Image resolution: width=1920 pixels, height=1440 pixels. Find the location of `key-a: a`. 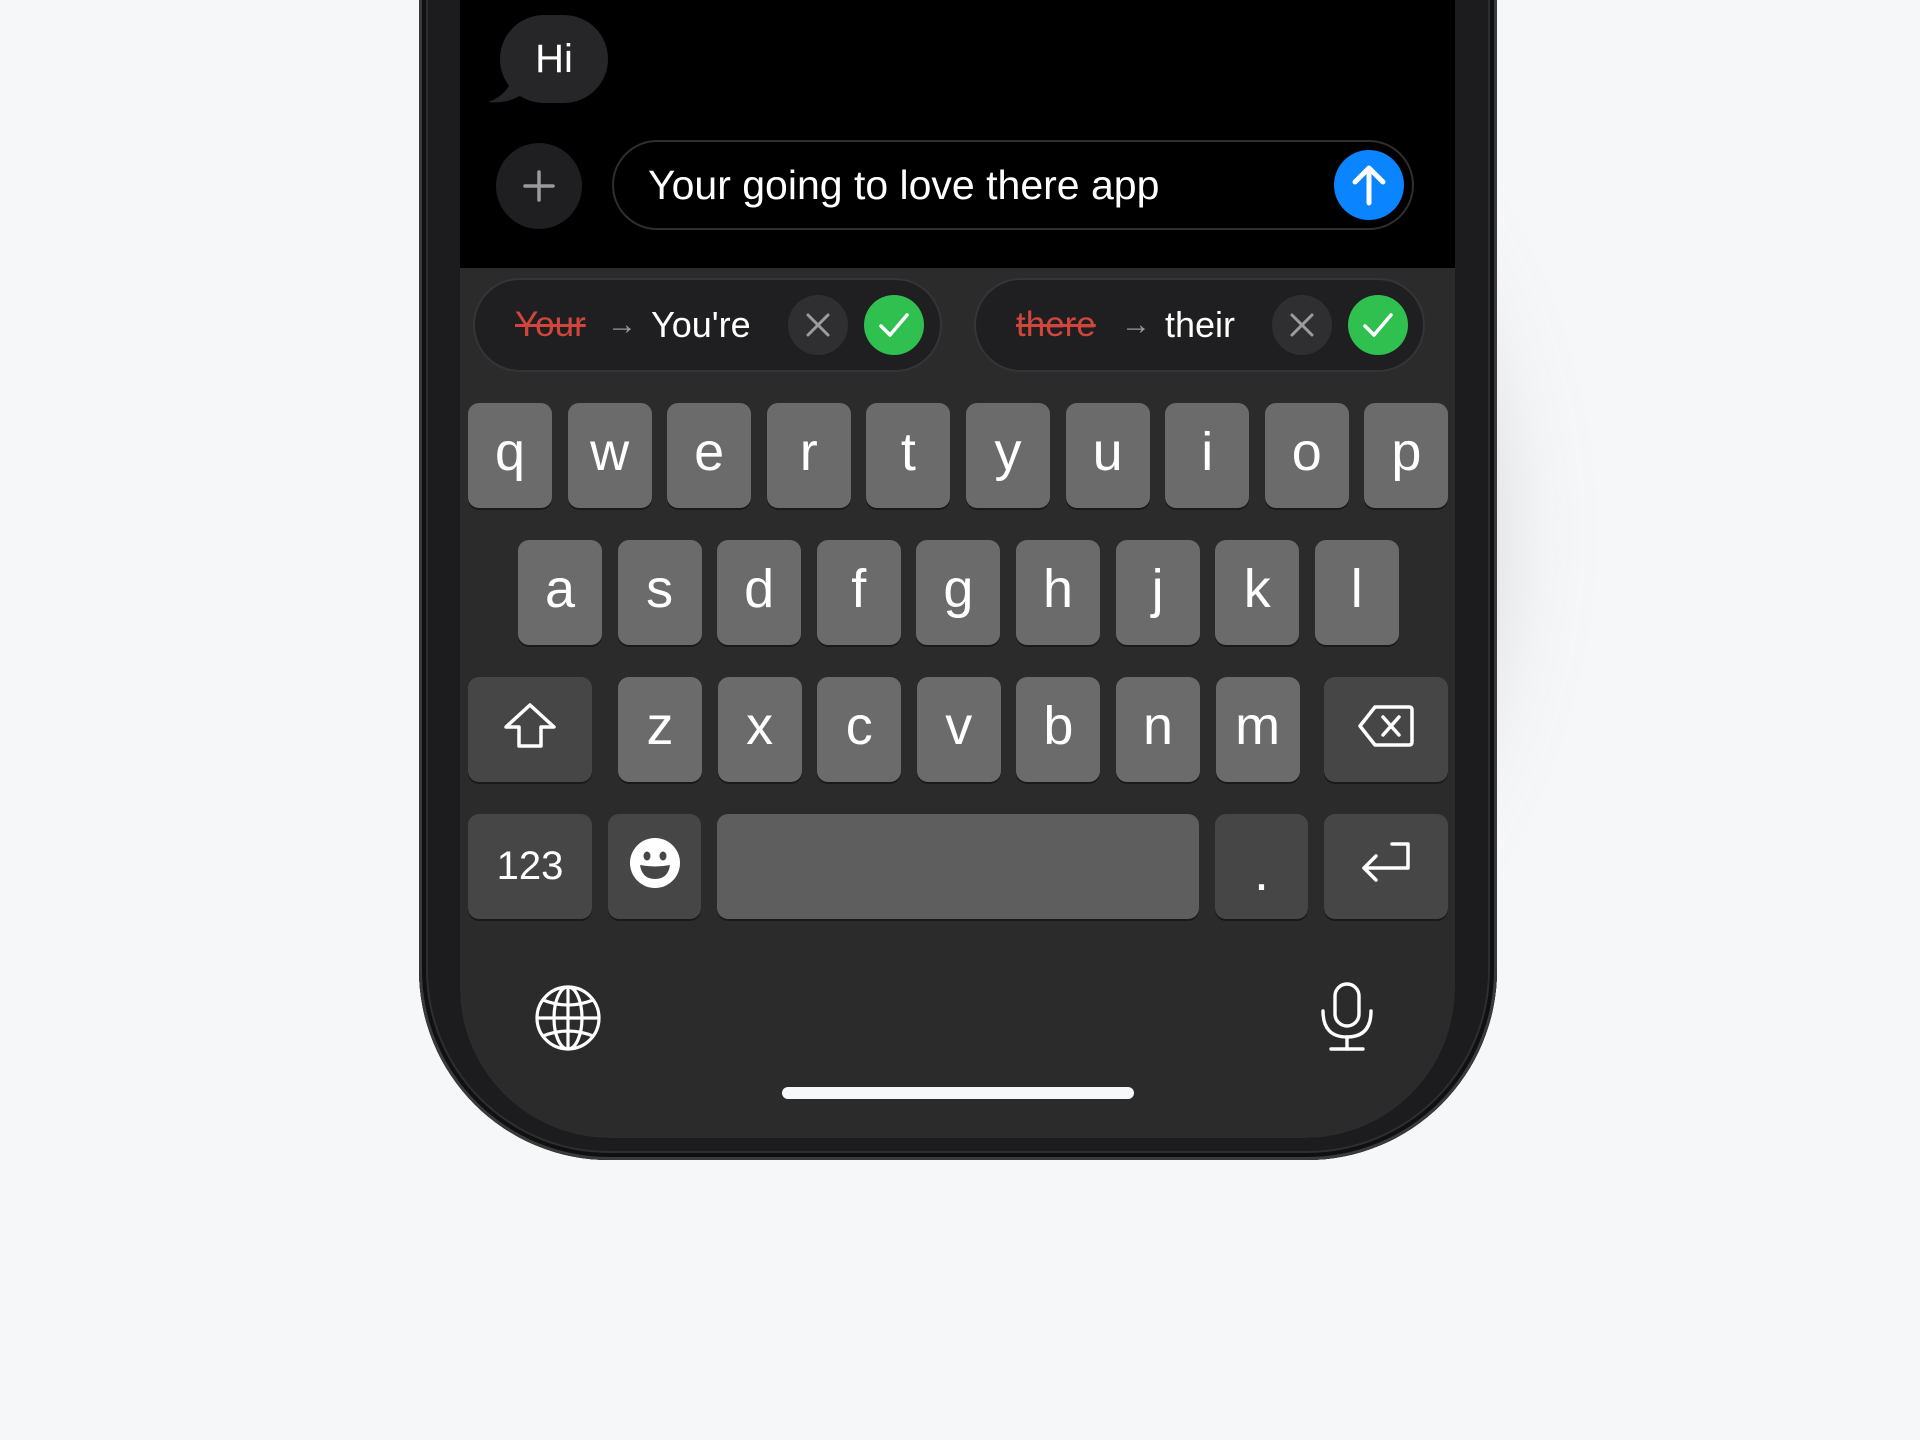

key-a: a is located at coordinates (560, 592).